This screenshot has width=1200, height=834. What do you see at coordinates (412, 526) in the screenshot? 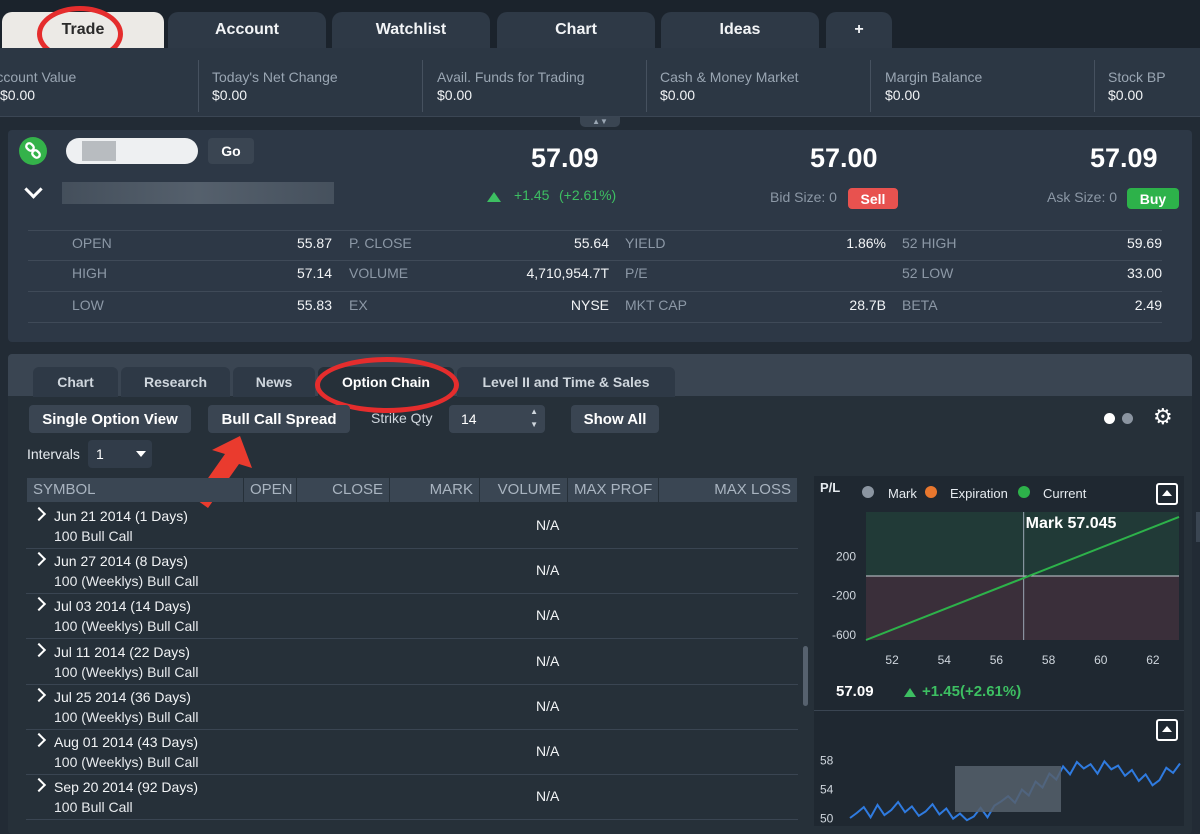
I see `table-row: Jun 21 2014 (1 Days) 100 Bull Call N/A` at bounding box center [412, 526].